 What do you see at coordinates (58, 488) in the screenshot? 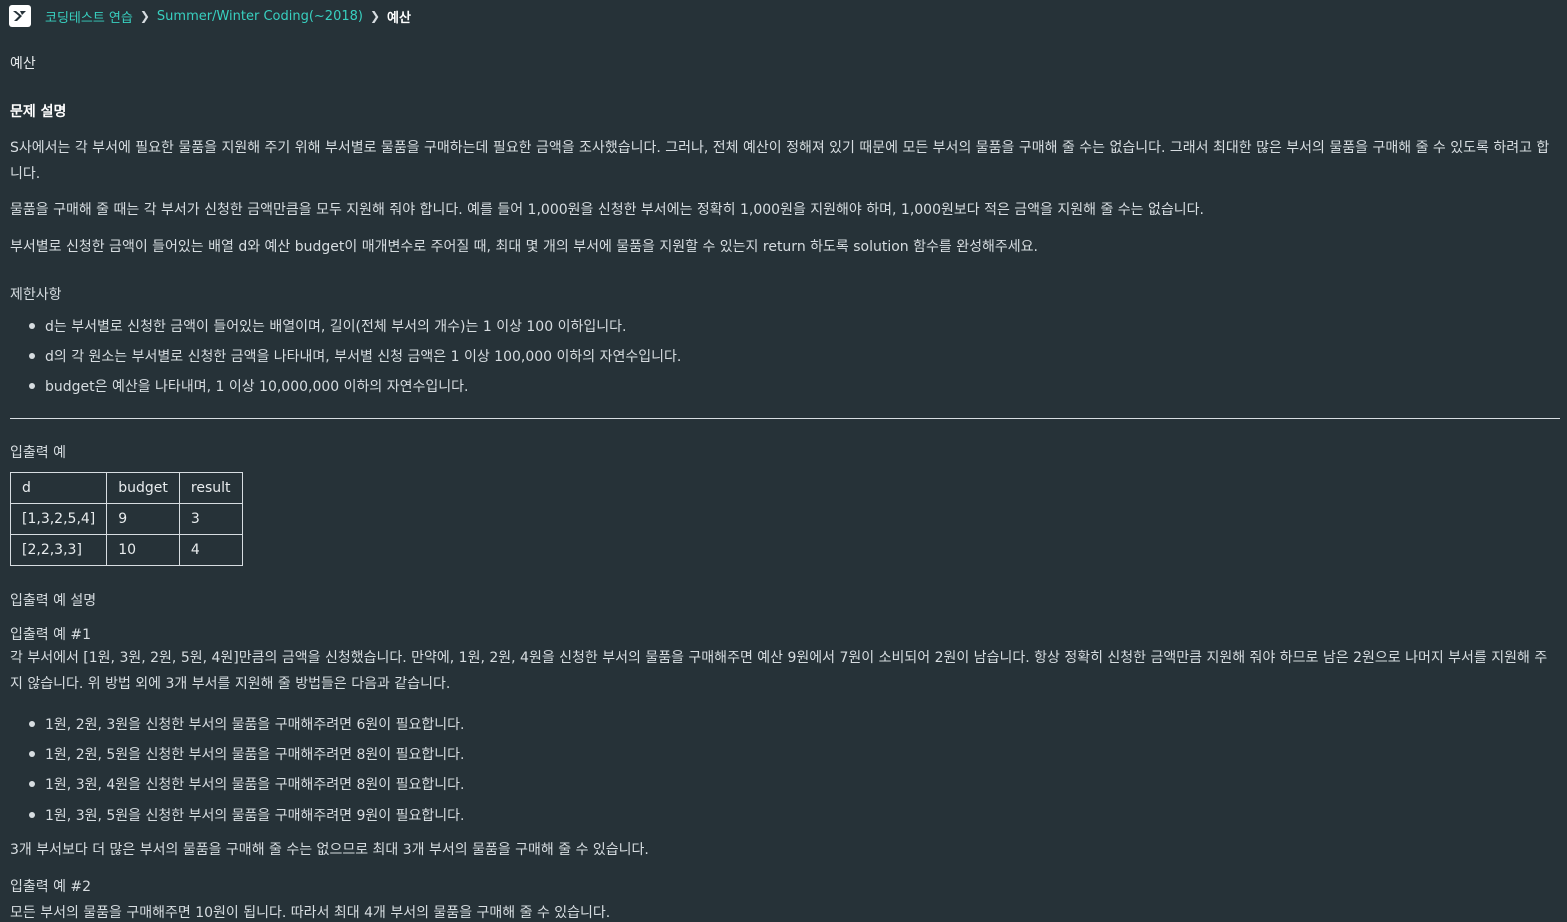
I see `table-header-cell: d` at bounding box center [58, 488].